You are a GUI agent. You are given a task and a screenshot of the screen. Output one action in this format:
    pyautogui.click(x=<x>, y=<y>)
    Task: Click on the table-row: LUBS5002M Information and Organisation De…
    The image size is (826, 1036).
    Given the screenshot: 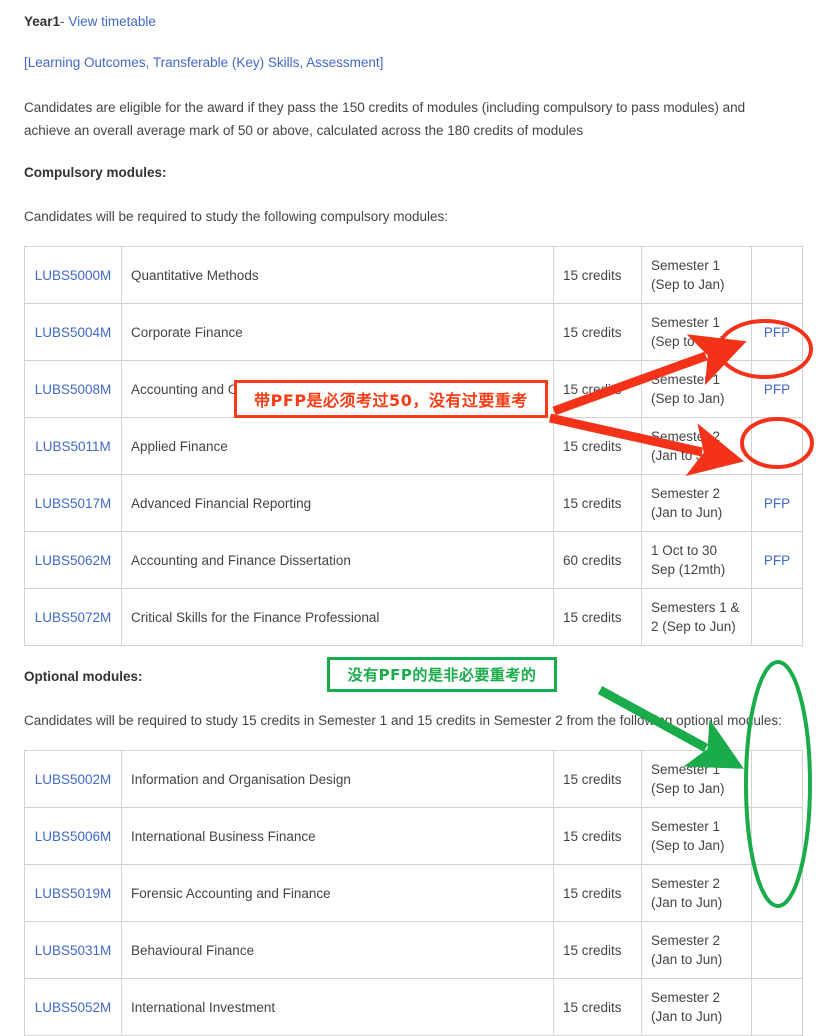 What is the action you would take?
    pyautogui.click(x=413, y=779)
    